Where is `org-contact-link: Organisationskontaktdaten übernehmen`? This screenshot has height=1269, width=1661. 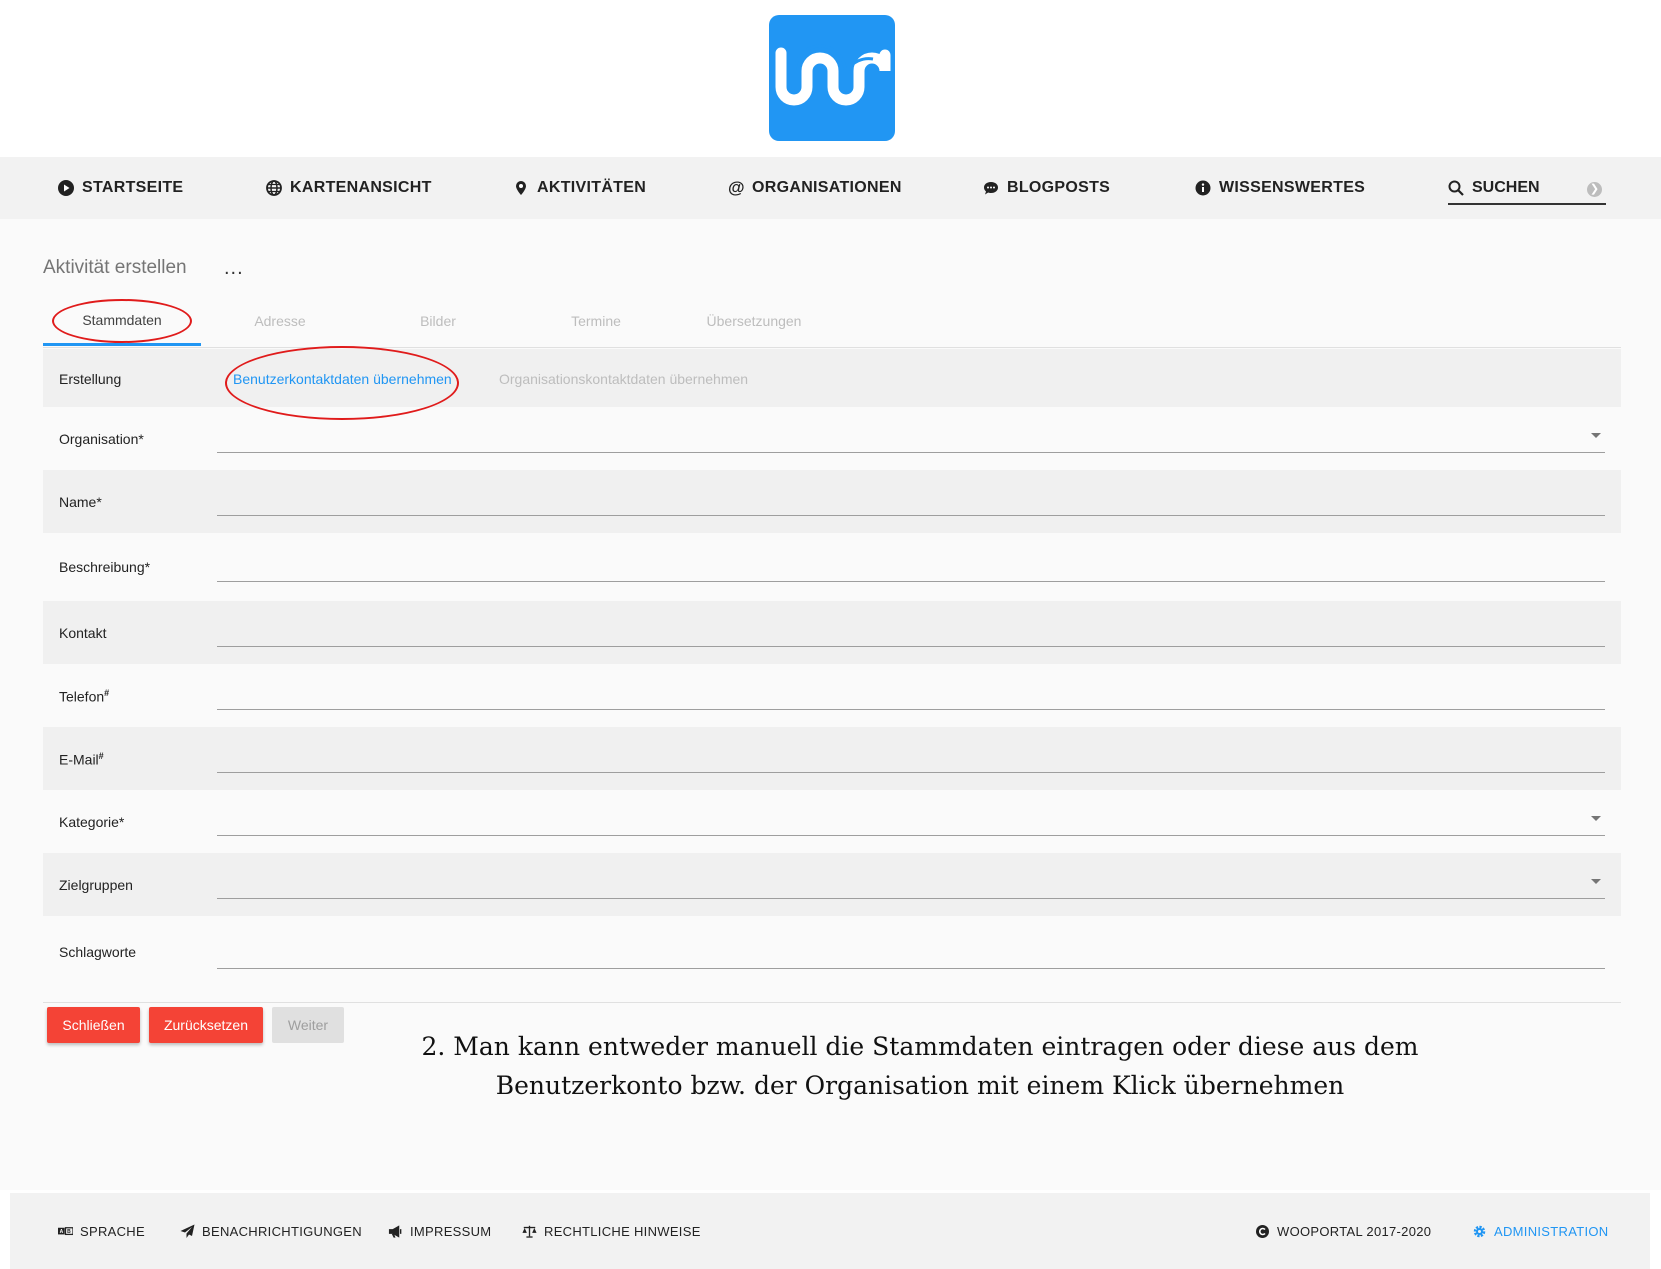 org-contact-link: Organisationskontaktdaten übernehmen is located at coordinates (623, 379).